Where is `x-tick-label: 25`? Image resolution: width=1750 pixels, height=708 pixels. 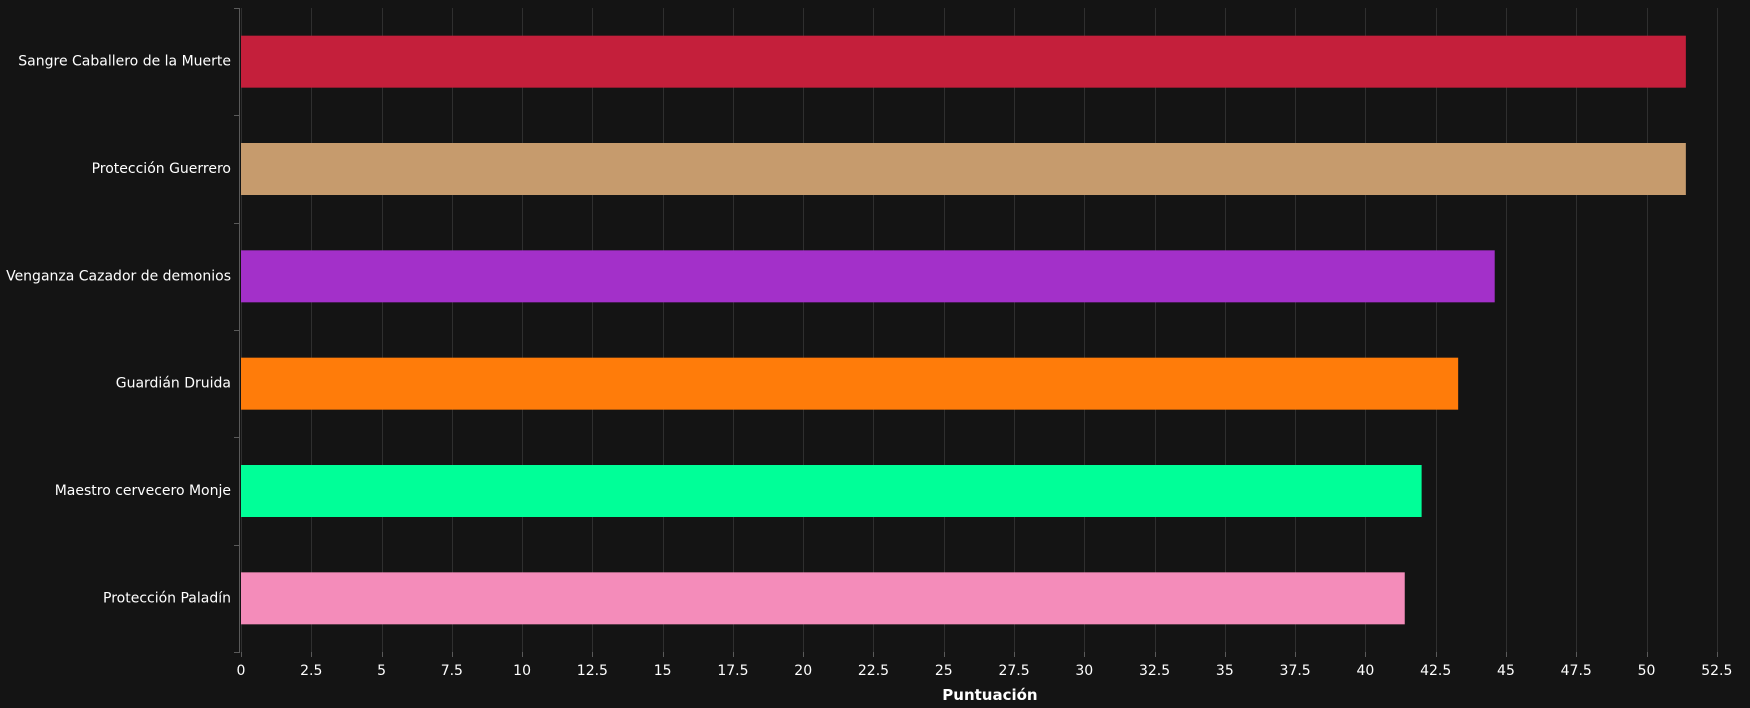 x-tick-label: 25 is located at coordinates (944, 671).